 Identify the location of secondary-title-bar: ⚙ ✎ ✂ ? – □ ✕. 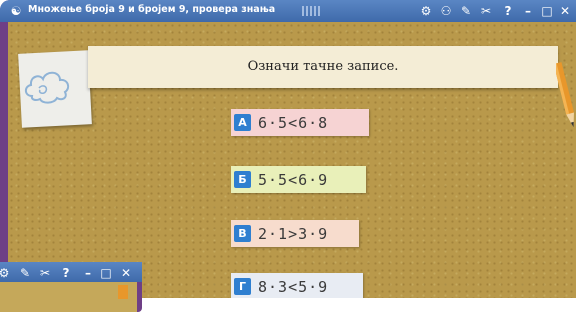
(71, 272).